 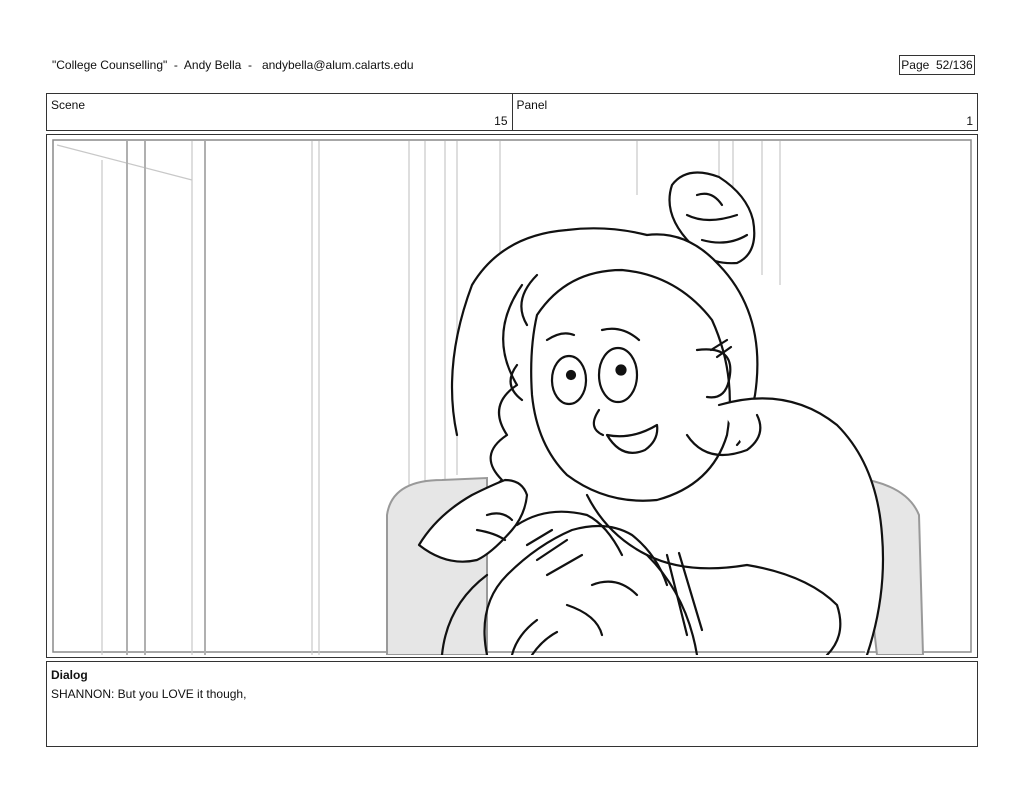 I want to click on panel-label: Panel, so click(x=532, y=105).